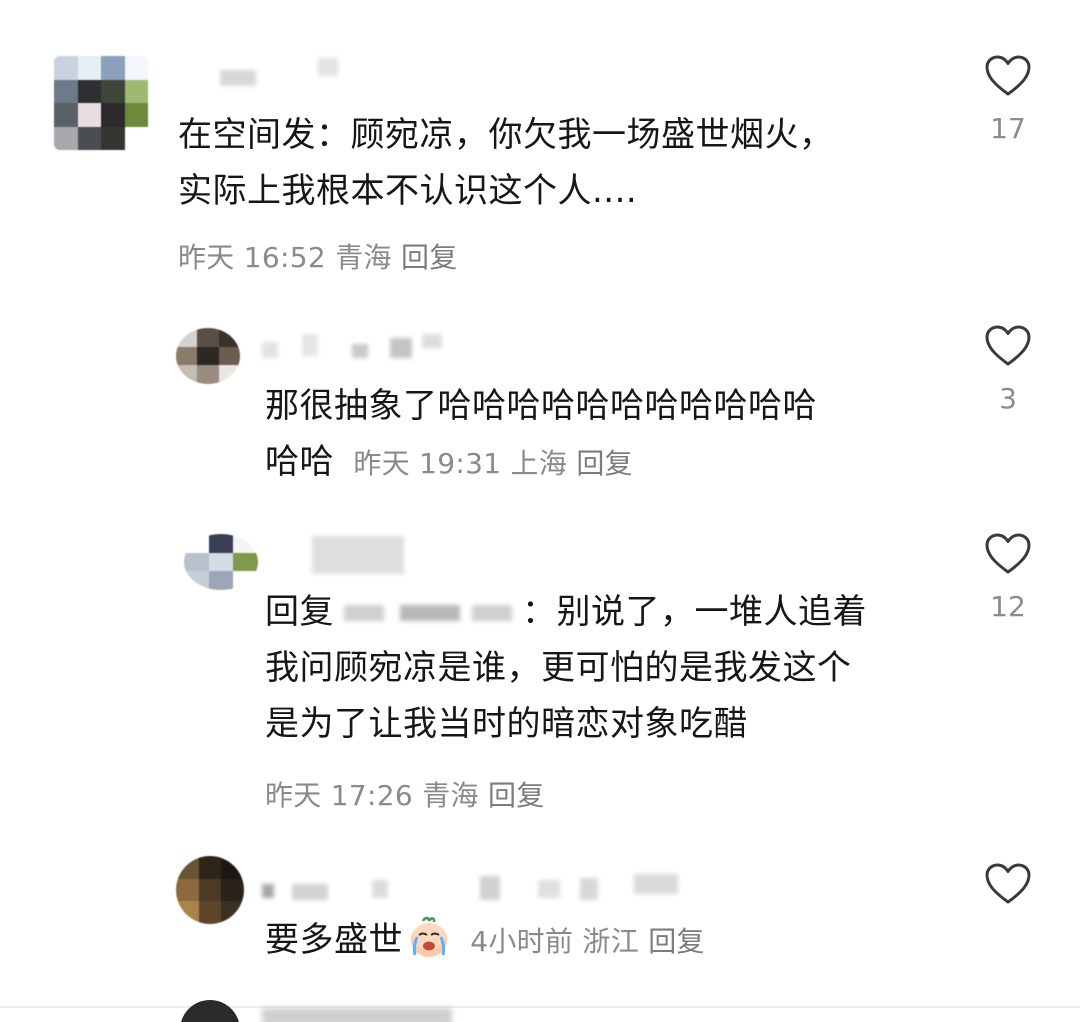 The width and height of the screenshot is (1080, 1022). I want to click on comment-text-line: 我问顾宛凉是谁，更可怕的是我发这个, so click(558, 668).